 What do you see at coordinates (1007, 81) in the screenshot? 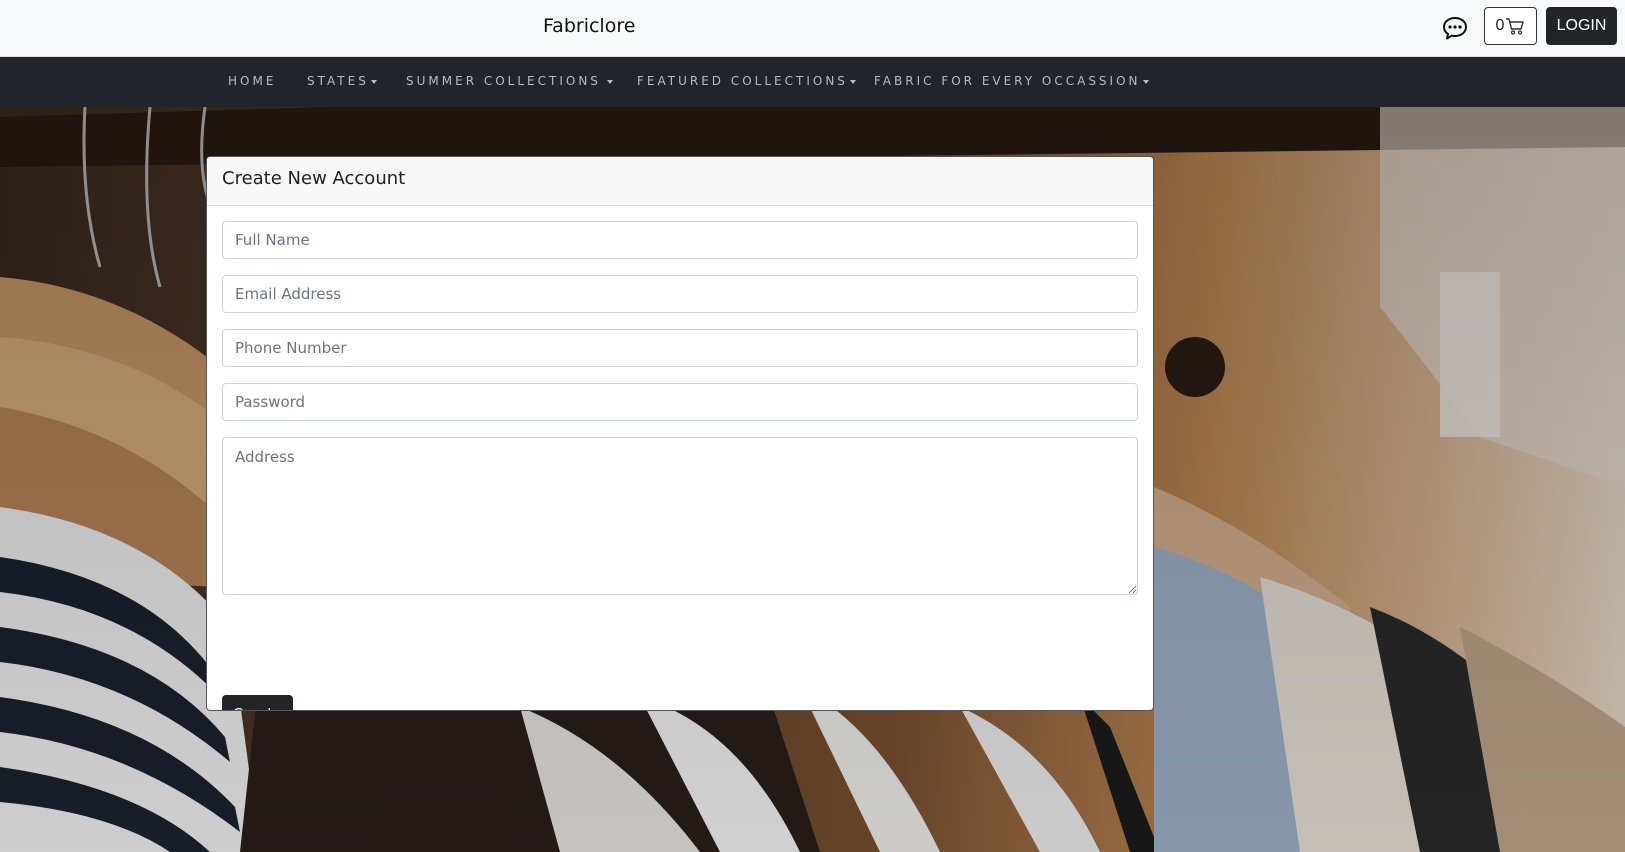
I see `nav-label: FABRIC FOR EVERY OCCASSION` at bounding box center [1007, 81].